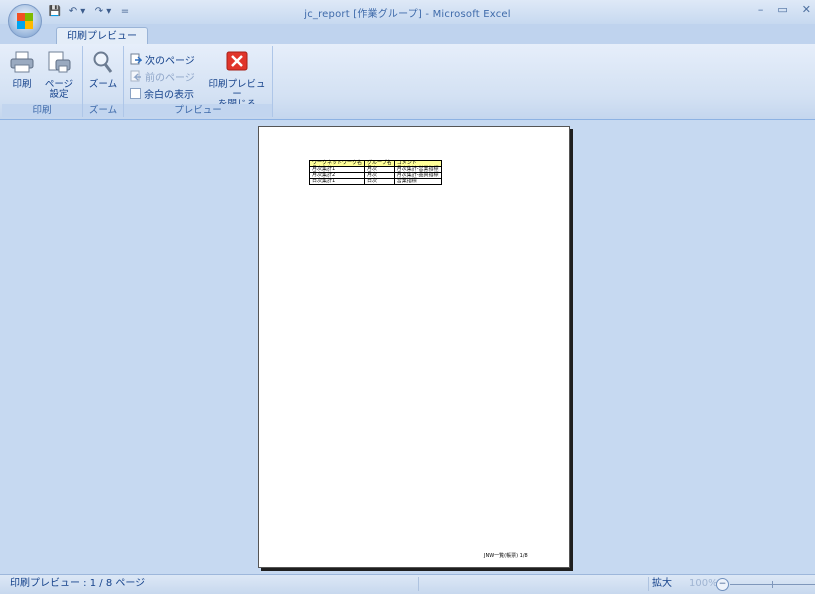  I want to click on zoom-label: 拡大, so click(662, 584).